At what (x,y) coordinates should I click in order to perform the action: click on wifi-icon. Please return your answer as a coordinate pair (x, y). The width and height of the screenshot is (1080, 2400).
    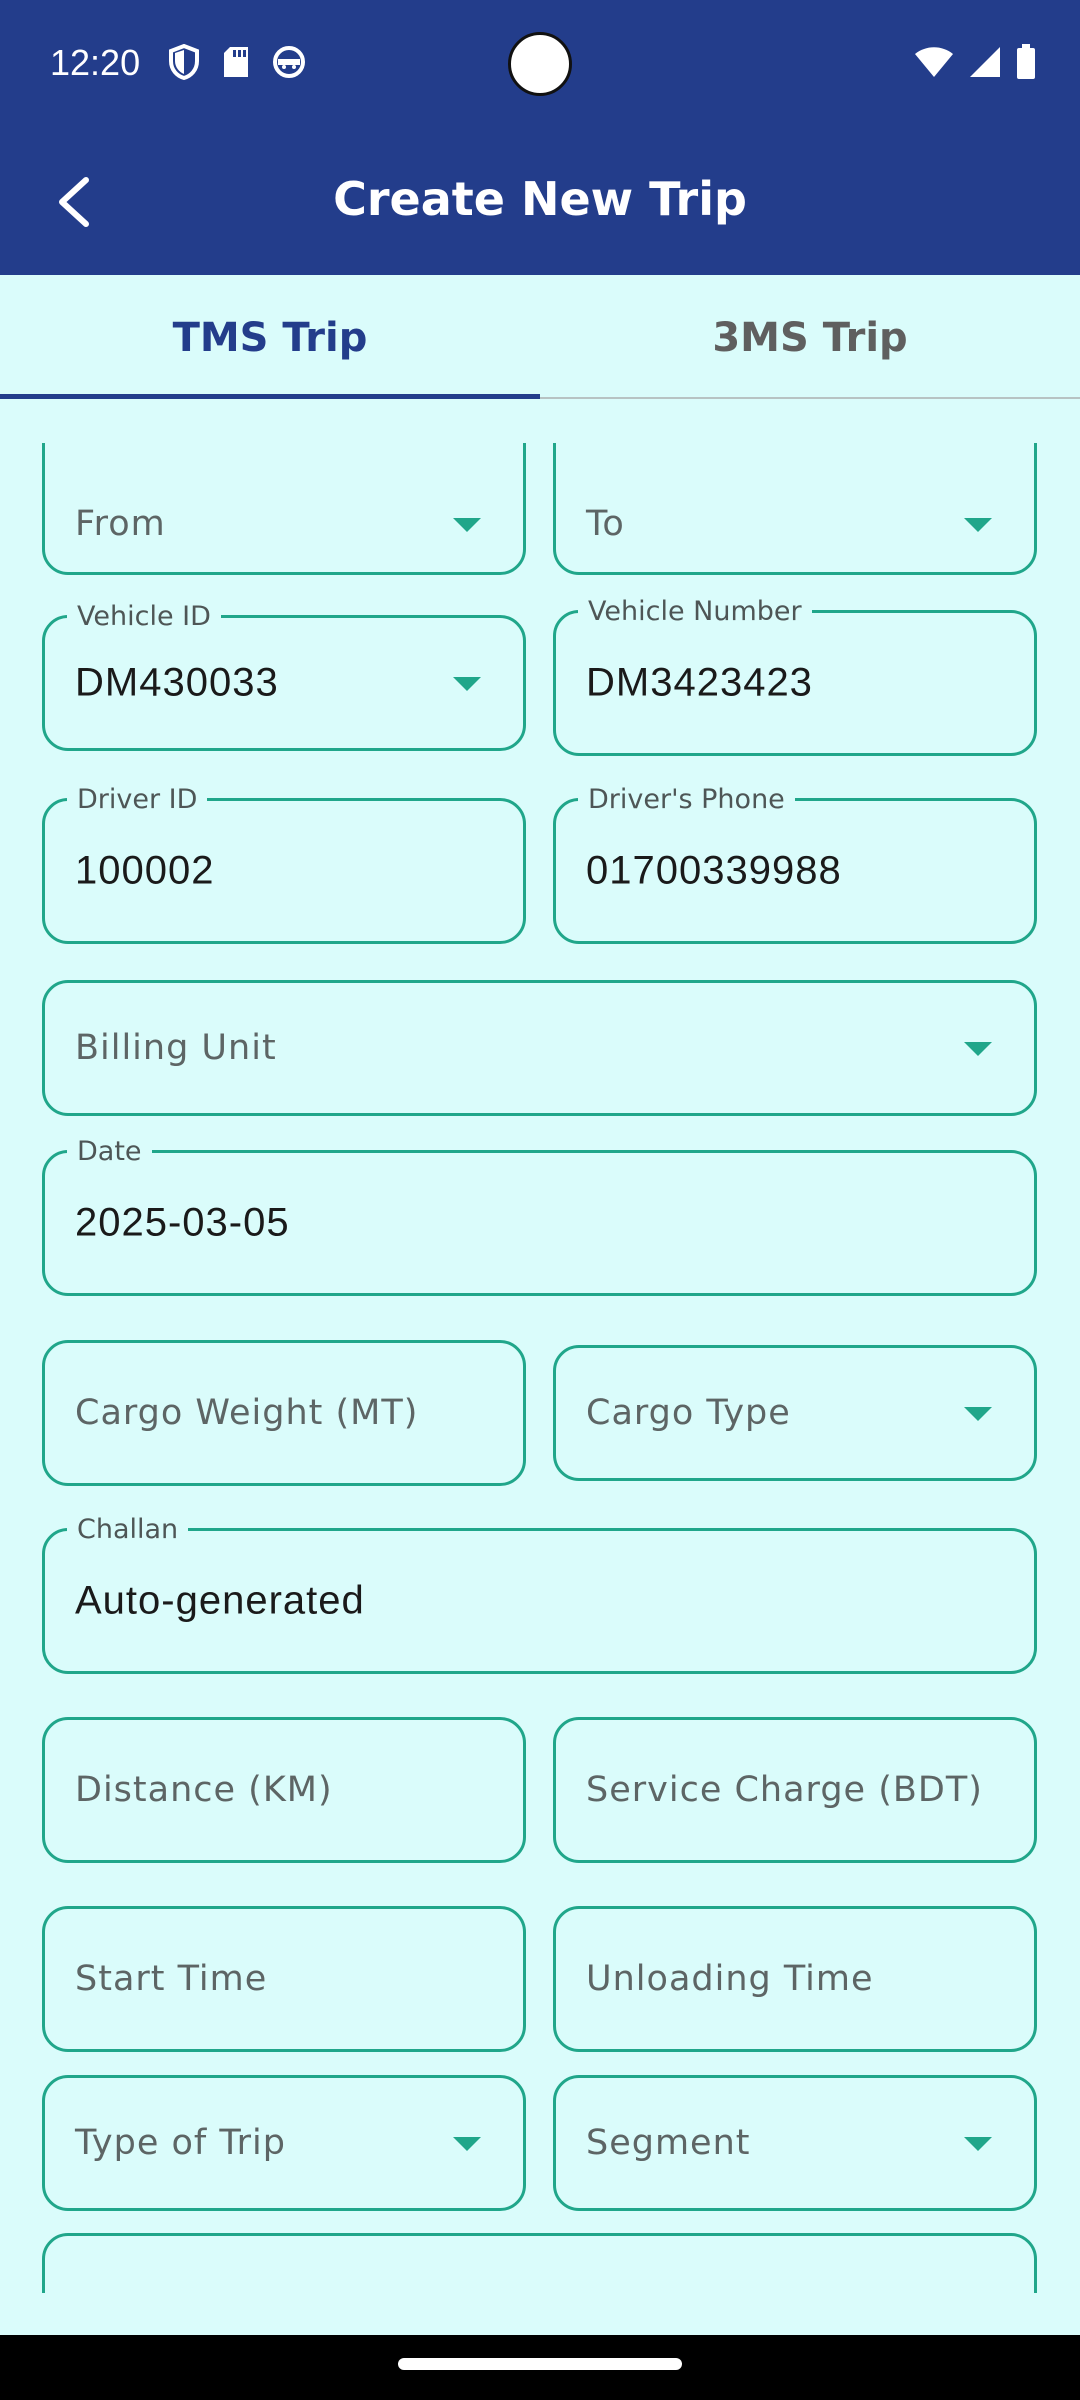
    Looking at the image, I should click on (934, 64).